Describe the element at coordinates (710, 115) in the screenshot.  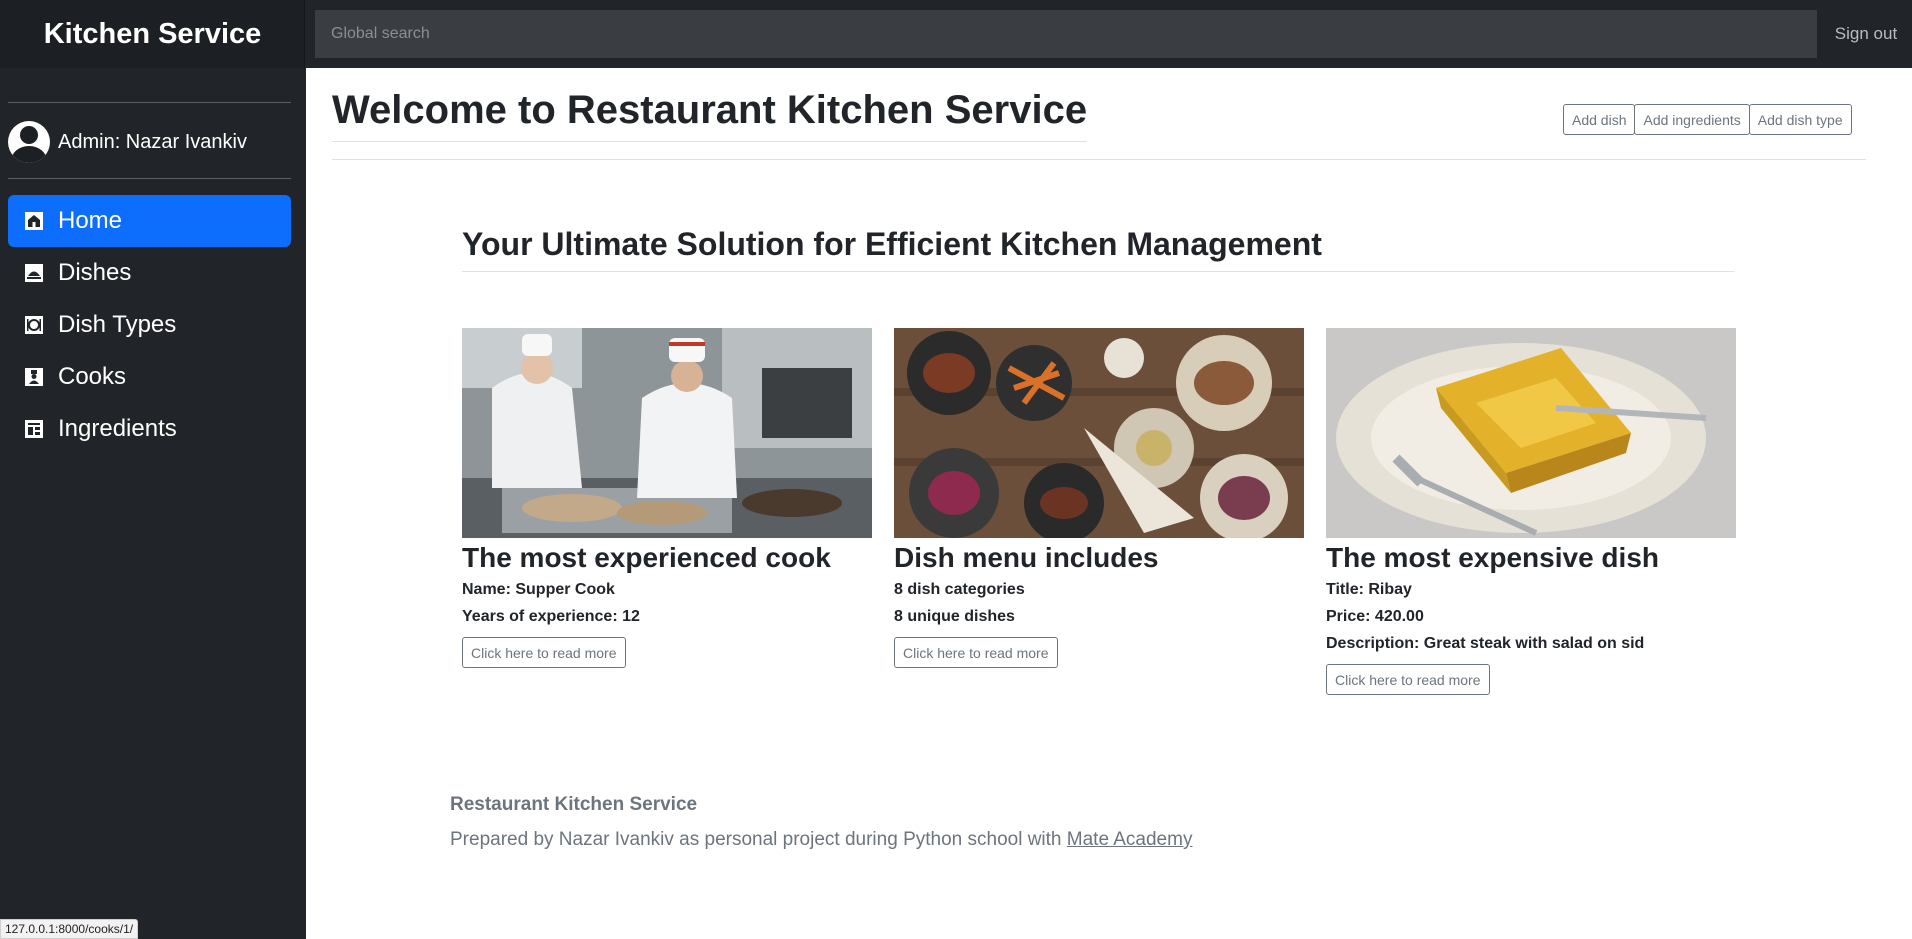
I see `page-title: Welcome to Restaurant Kitchen Service` at that location.